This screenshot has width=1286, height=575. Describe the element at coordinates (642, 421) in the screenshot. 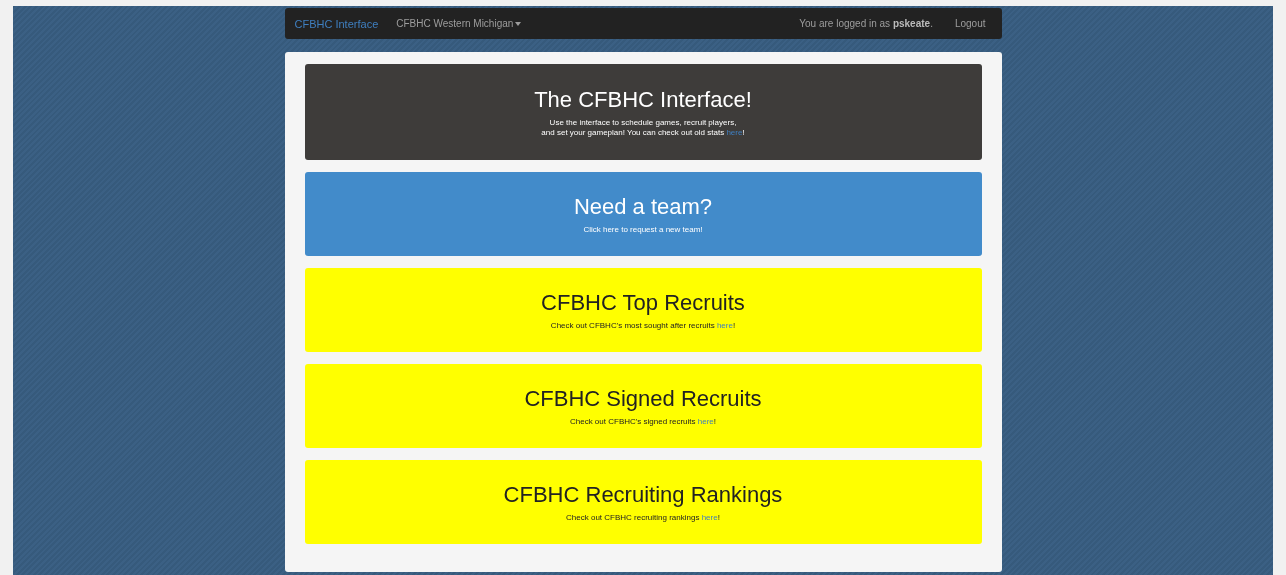

I see `card-text: Check out CFBHC's signed recruits here!` at that location.